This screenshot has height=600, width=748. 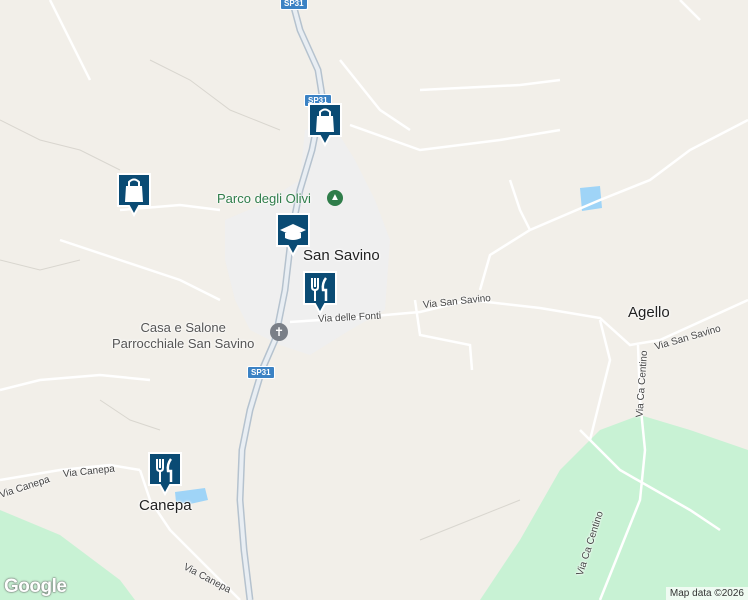 I want to click on poi-label-church: Casa e Salone Parrocchiale San Savino, so click(x=183, y=336).